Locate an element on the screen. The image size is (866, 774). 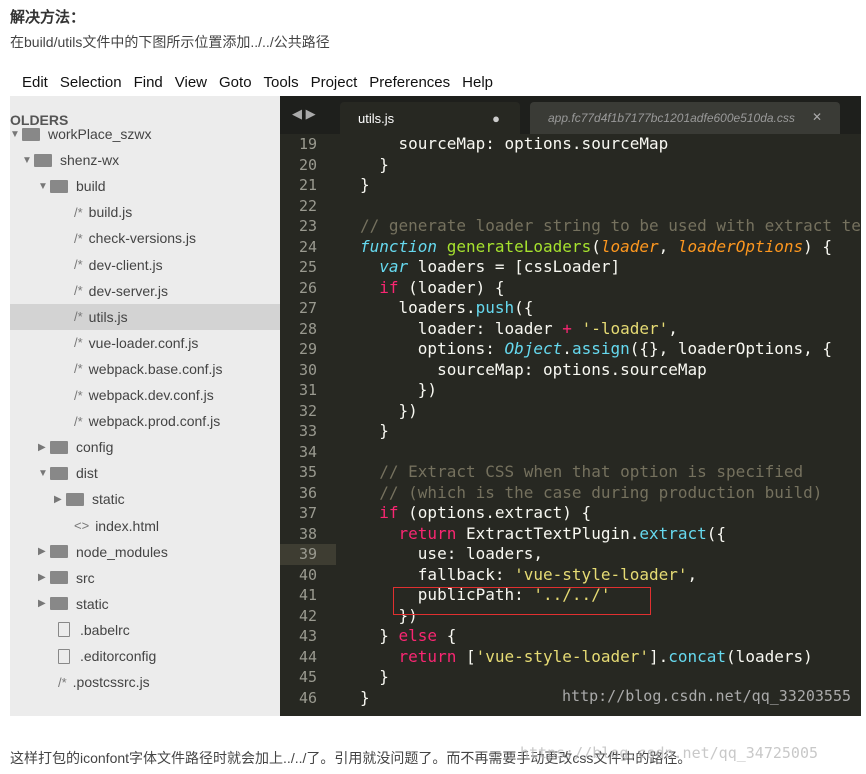
sidebar-item-label: vue-loader.conf.js is located at coordinates (143, 342).